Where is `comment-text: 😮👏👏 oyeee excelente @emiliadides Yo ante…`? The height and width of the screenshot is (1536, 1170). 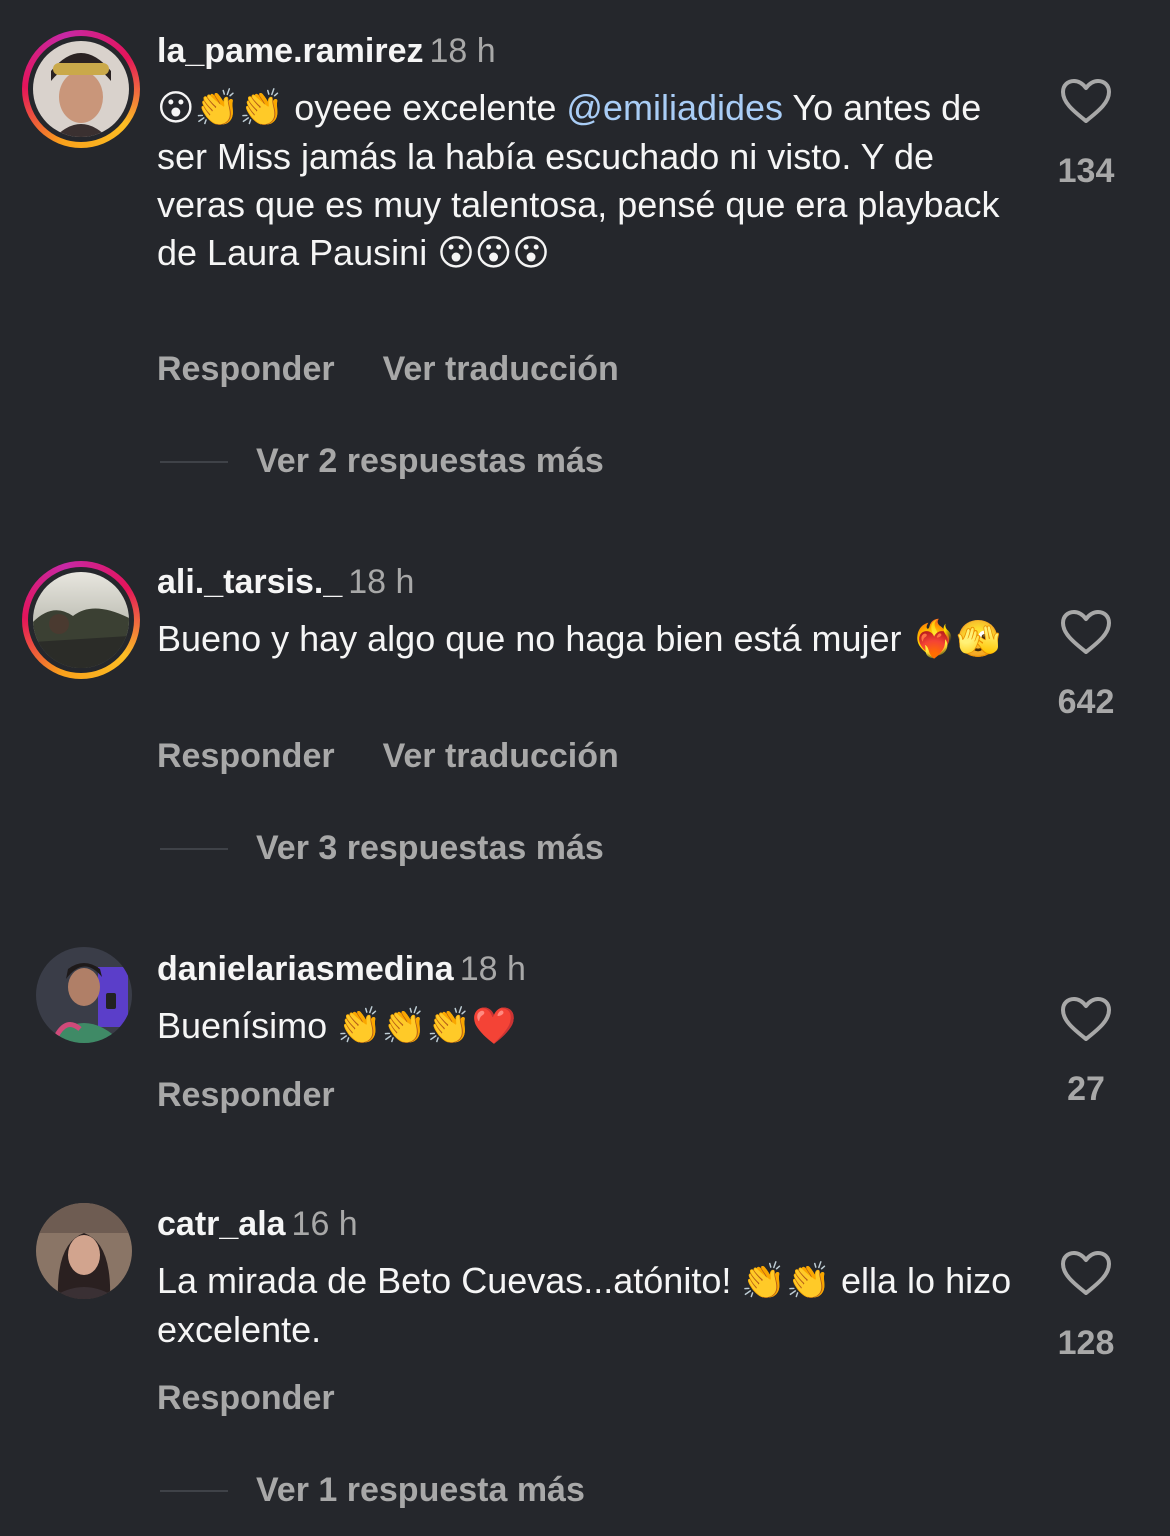 comment-text: 😮👏👏 oyeee excelente @emiliadides Yo ante… is located at coordinates (587, 181).